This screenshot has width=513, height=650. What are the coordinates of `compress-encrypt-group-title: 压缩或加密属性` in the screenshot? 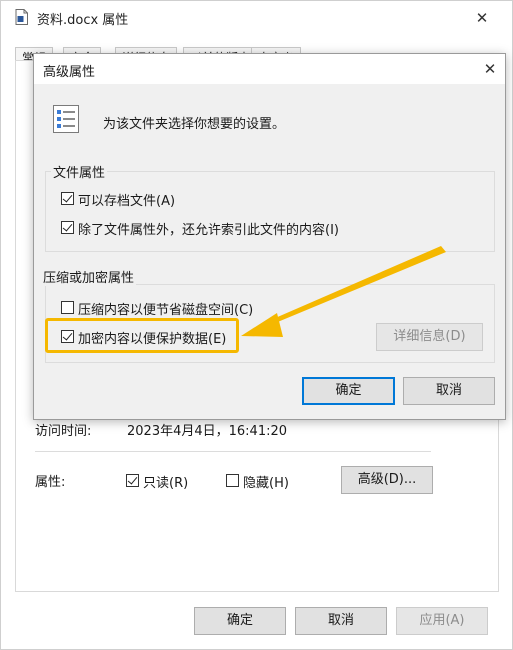 It's located at (89, 276).